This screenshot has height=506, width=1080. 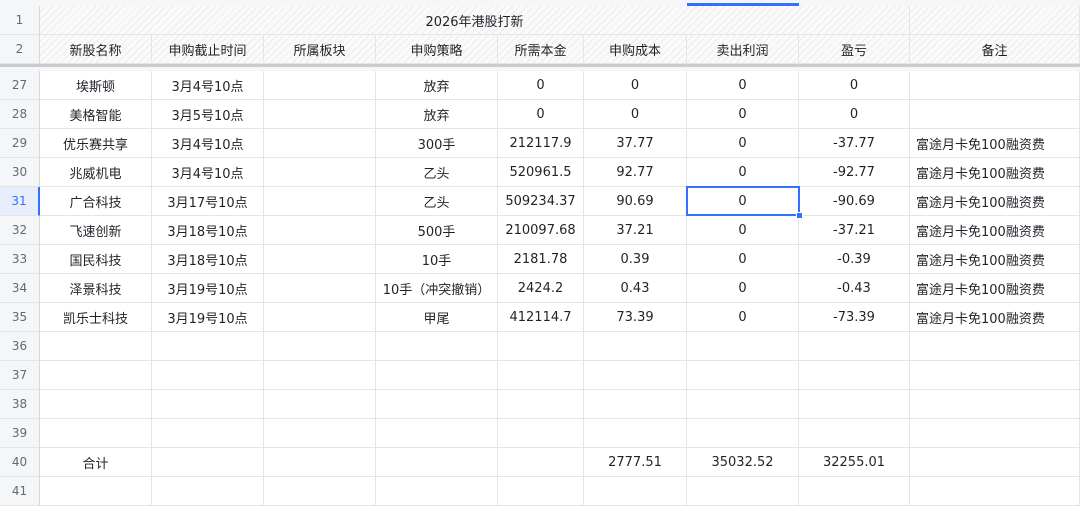 I want to click on column-header-cell: 新股名称, so click(x=96, y=49).